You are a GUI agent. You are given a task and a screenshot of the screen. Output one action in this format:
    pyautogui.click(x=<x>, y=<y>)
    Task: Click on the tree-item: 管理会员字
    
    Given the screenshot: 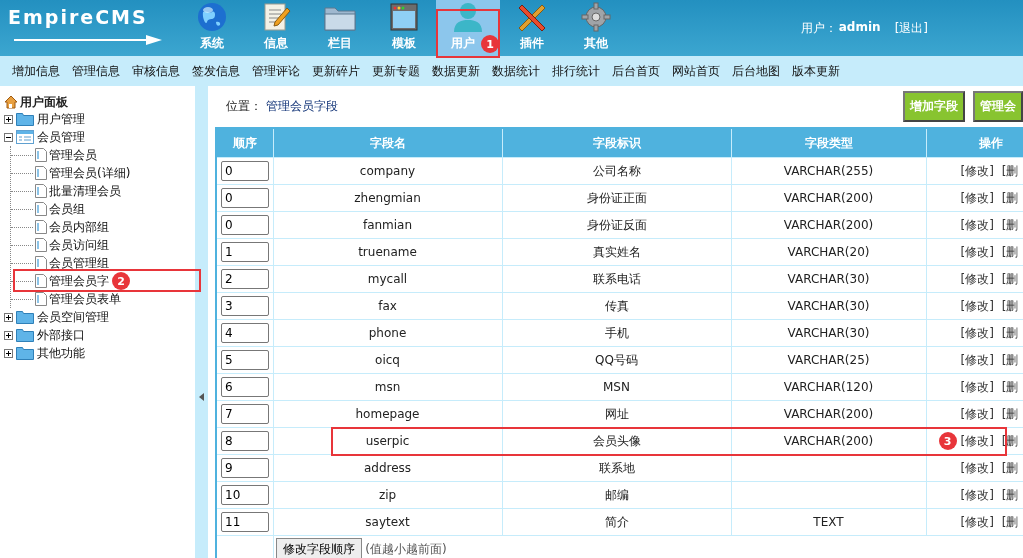 What is the action you would take?
    pyautogui.click(x=79, y=281)
    